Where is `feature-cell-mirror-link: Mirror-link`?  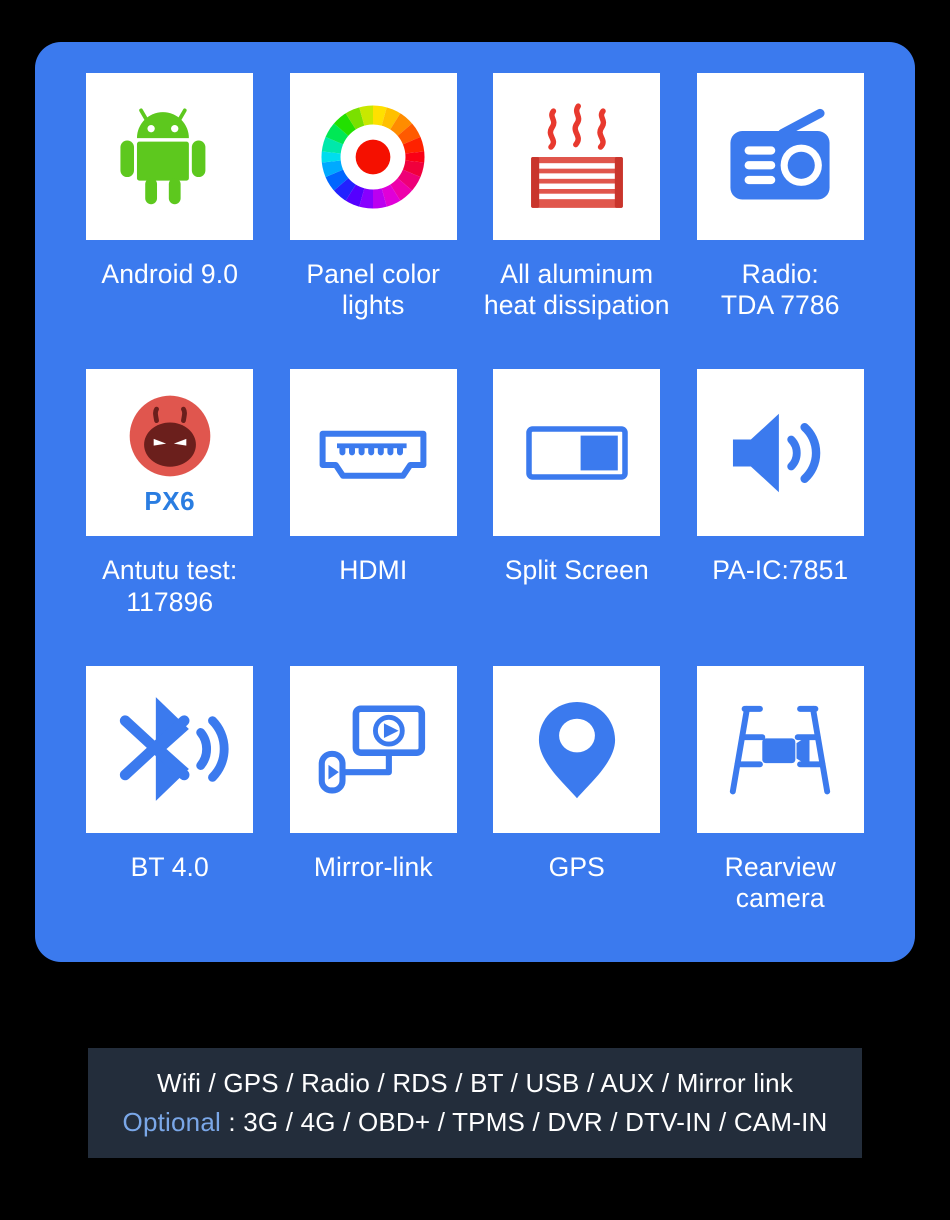
feature-cell-mirror-link: Mirror-link is located at coordinates (374, 813).